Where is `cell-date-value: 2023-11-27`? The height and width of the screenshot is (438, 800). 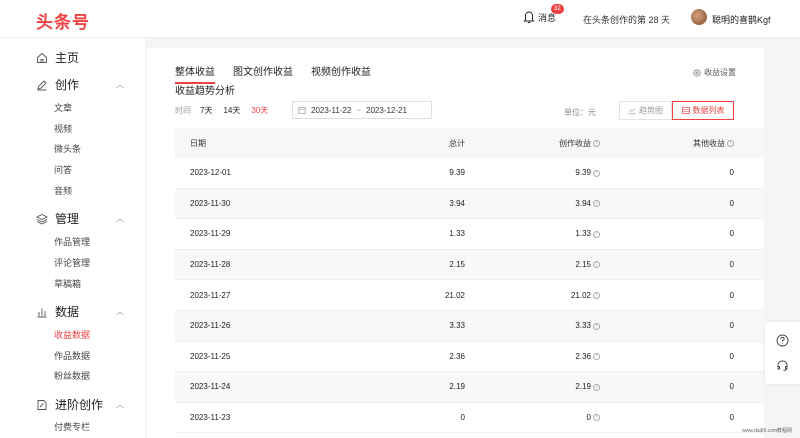
cell-date-value: 2023-11-27 is located at coordinates (210, 295).